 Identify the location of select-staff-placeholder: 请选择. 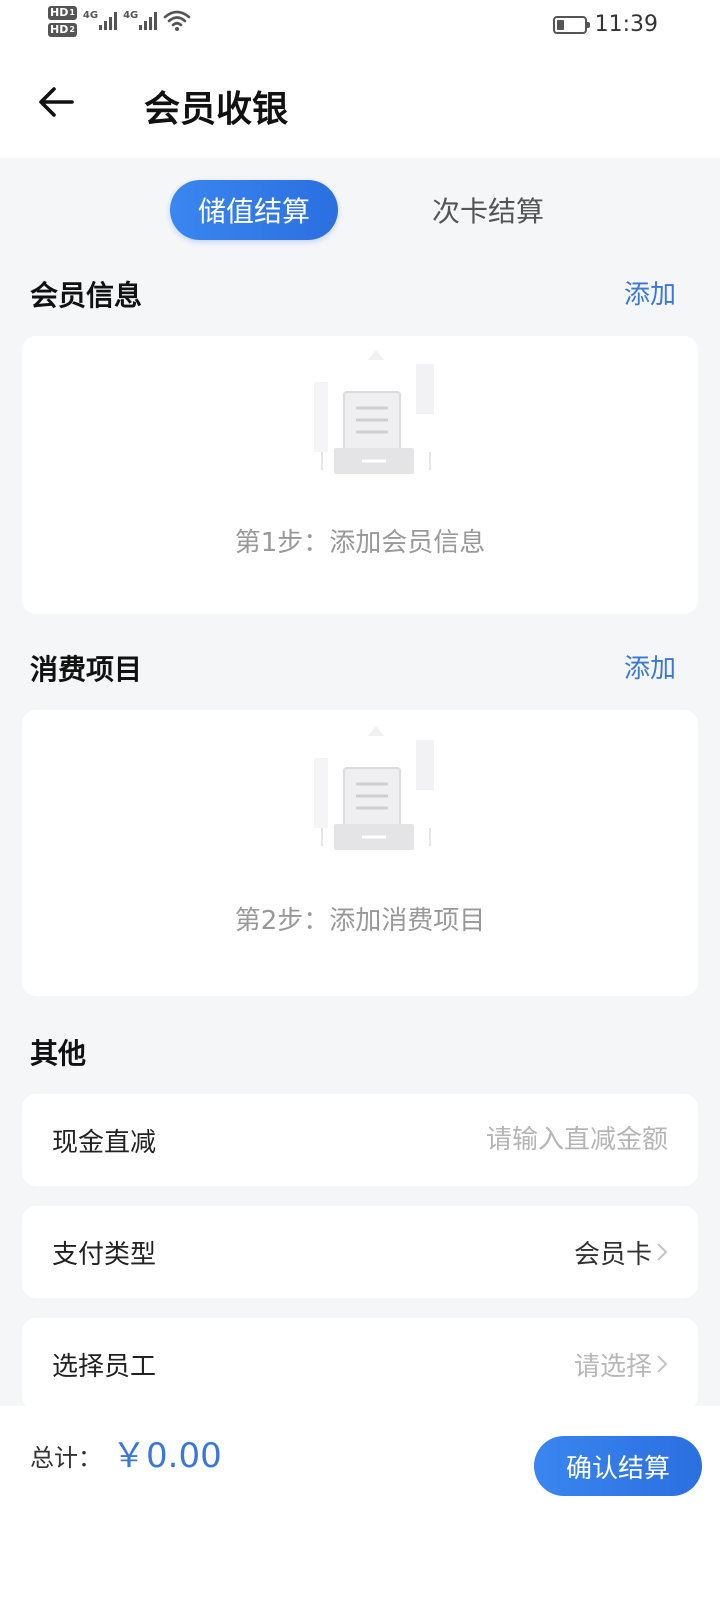
(612, 1366).